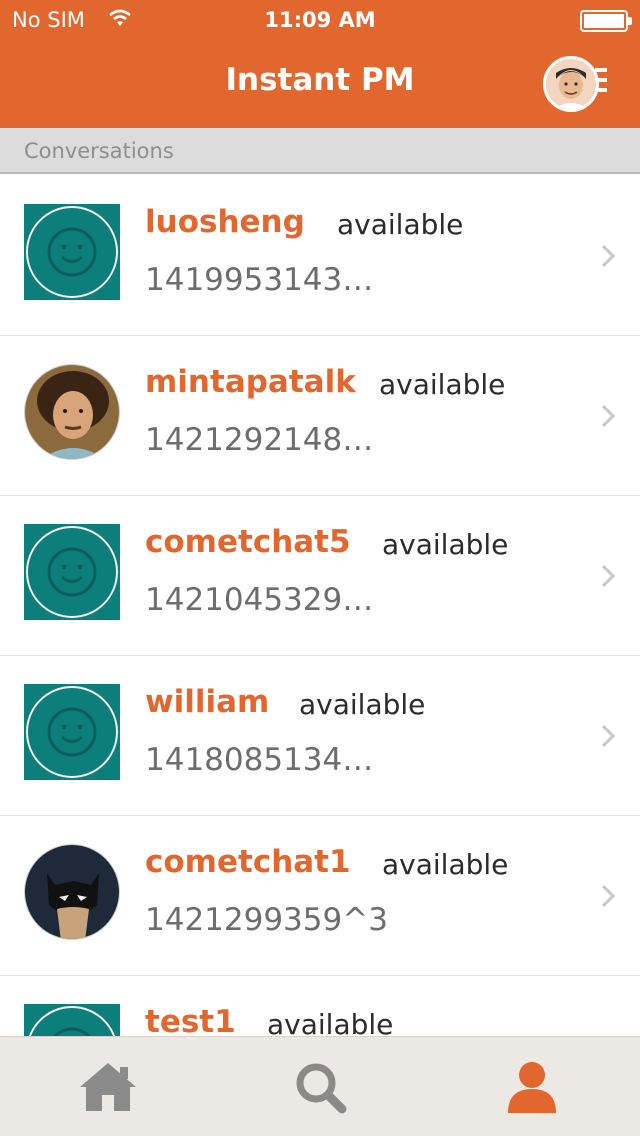 The width and height of the screenshot is (640, 1136). I want to click on status-time: 11:09 AM, so click(320, 20).